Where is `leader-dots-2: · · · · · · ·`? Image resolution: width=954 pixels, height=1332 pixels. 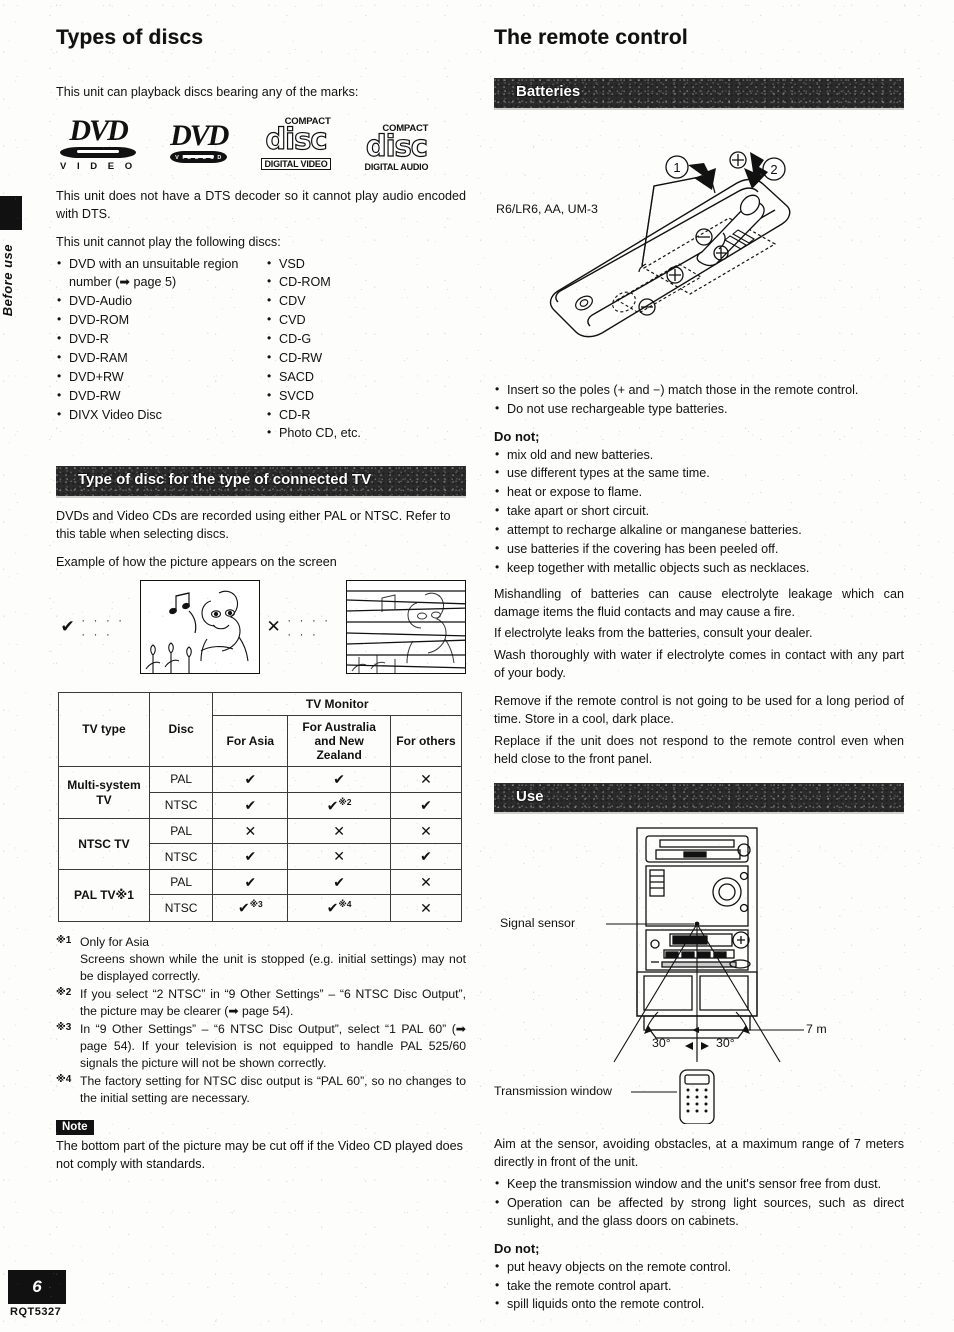 leader-dots-2: · · · · · · · is located at coordinates (309, 626).